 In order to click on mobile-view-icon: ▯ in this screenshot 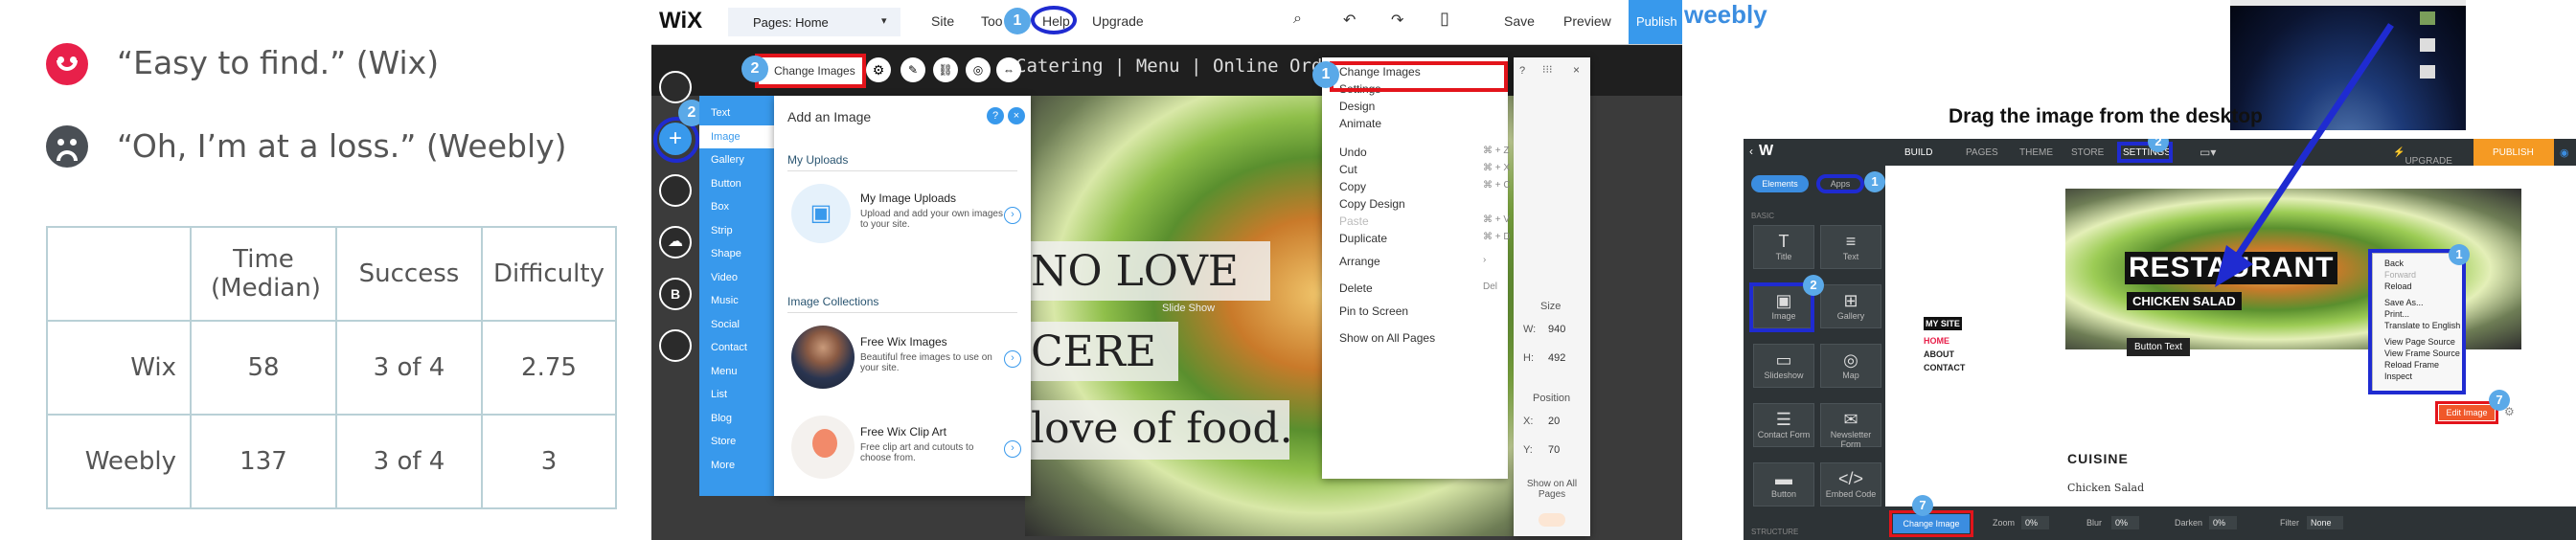, I will do `click(1444, 19)`.